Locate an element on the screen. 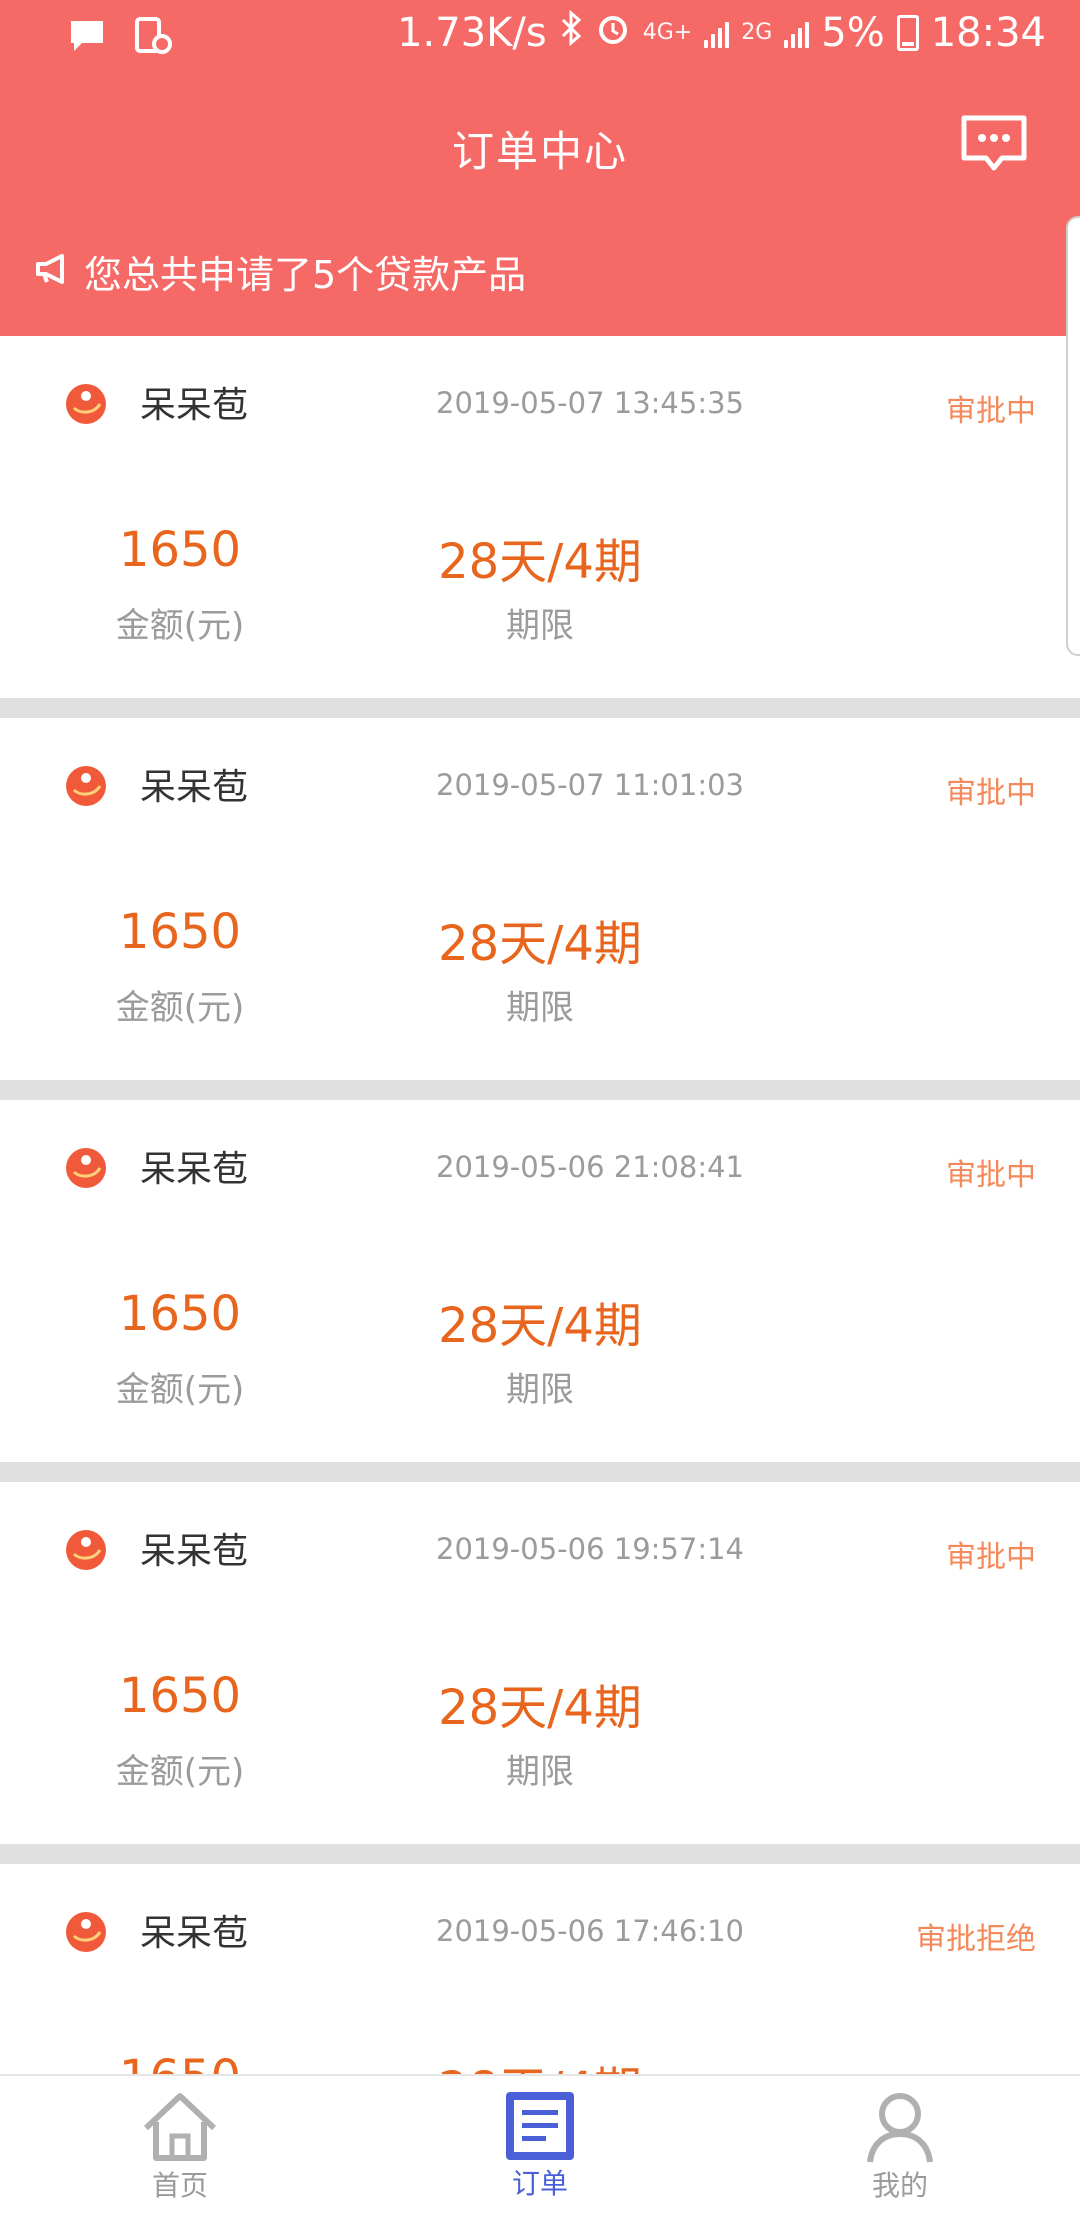 This screenshot has width=1080, height=2220. screen-record-icon is located at coordinates (153, 41).